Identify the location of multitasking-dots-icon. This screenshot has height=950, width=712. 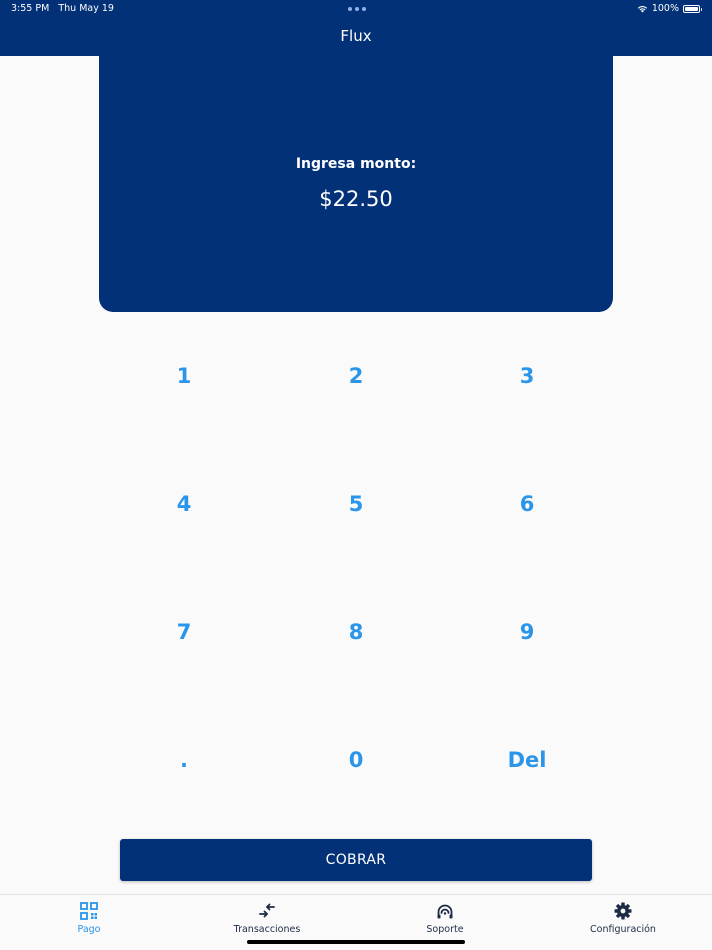
(357, 9).